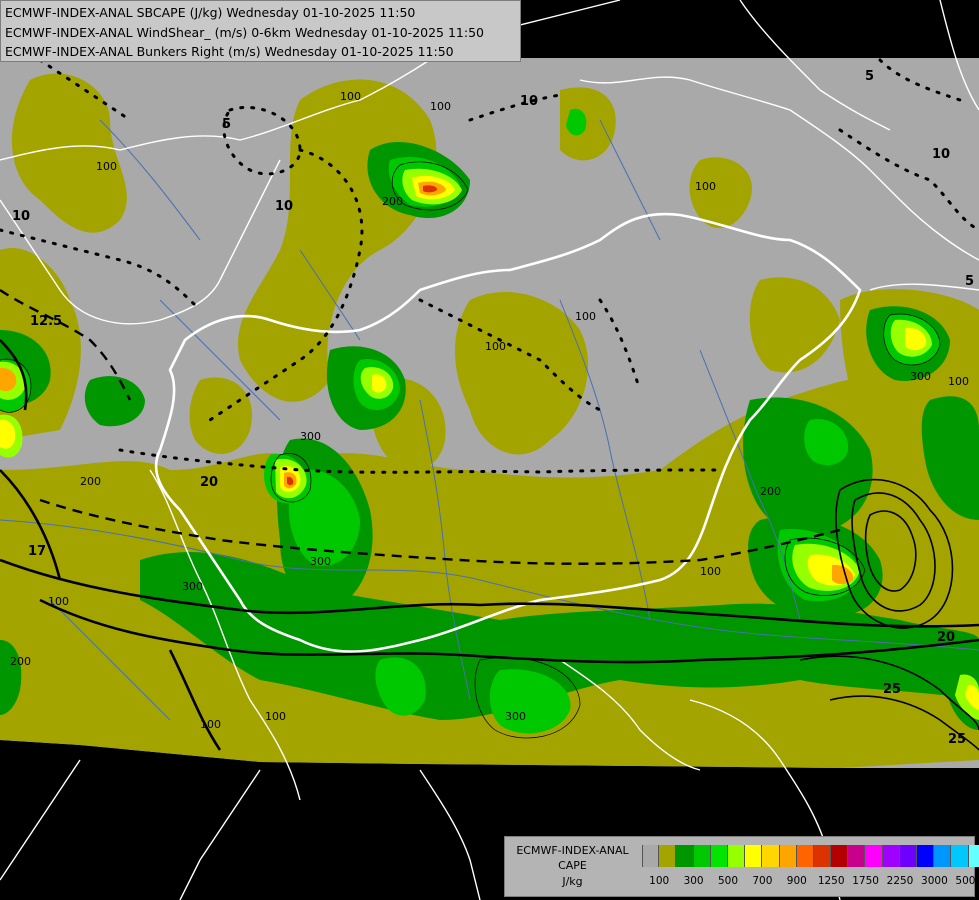 This screenshot has width=979, height=900. What do you see at coordinates (967, 881) in the screenshot?
I see `legend-tick-label: 5000` at bounding box center [967, 881].